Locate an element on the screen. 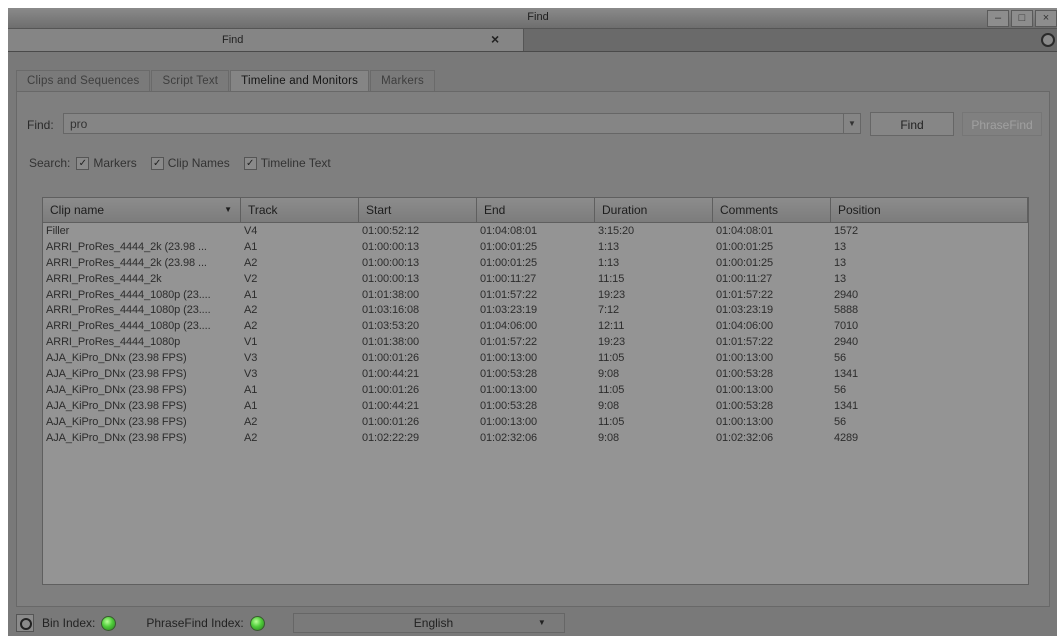 This screenshot has width=1057, height=636. table-cell-start: 01:00:00:13 is located at coordinates (391, 262).